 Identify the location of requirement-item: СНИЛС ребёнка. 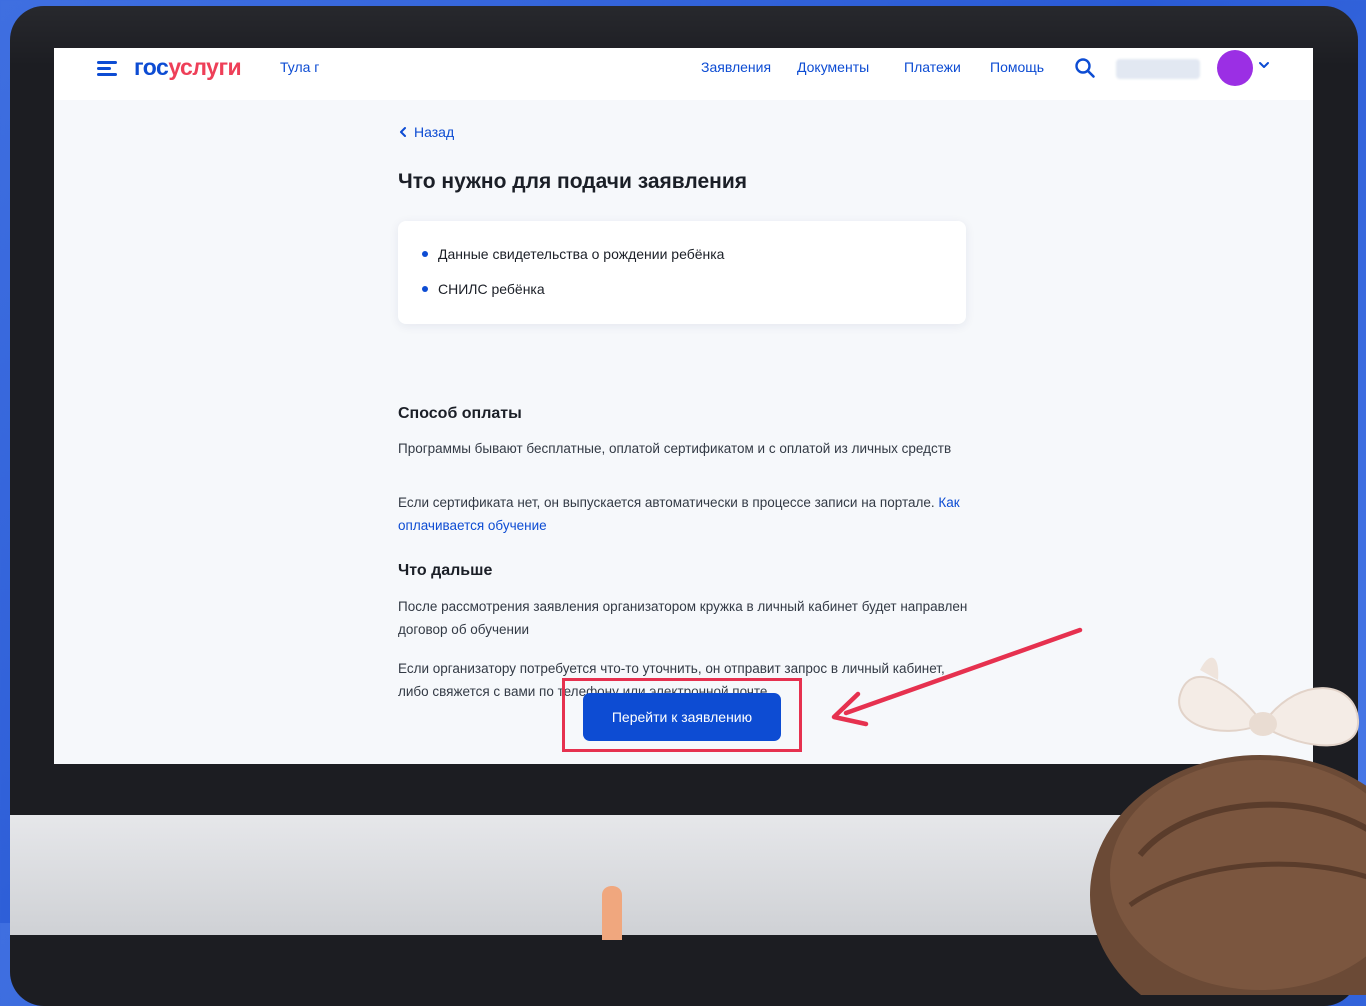
(483, 289).